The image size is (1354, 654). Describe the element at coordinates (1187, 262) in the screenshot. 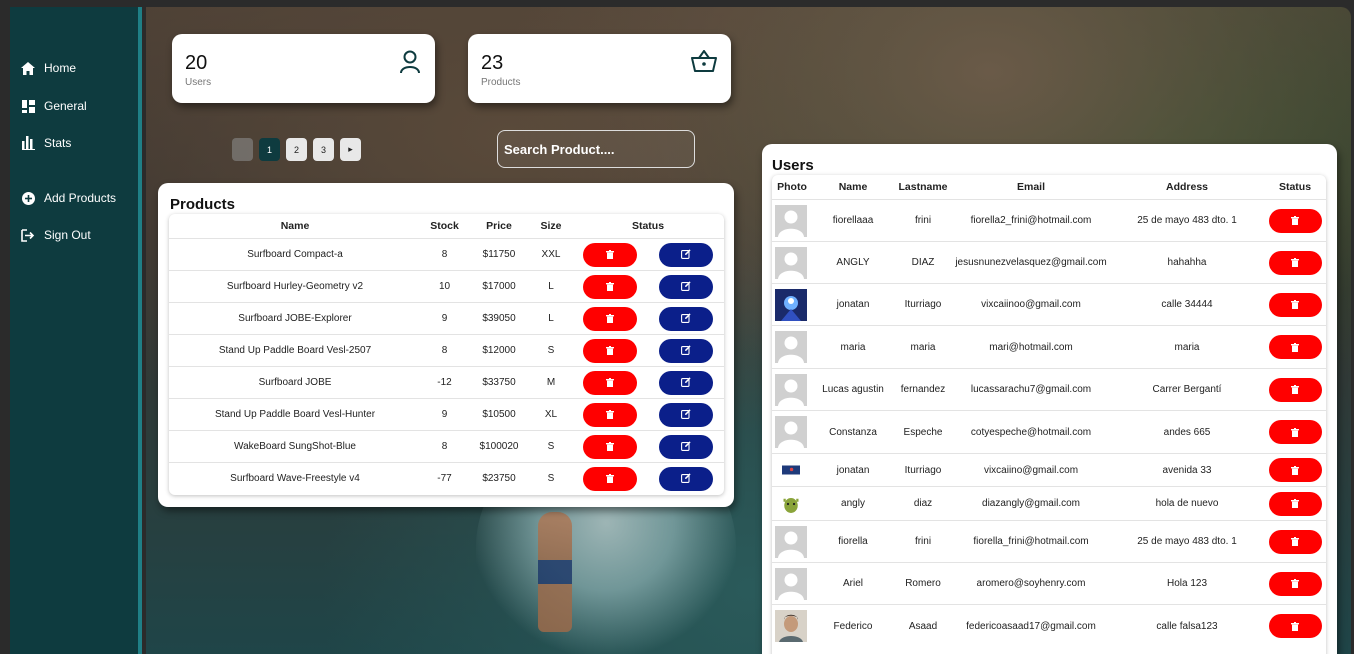

I see `user-address: hahahha` at that location.